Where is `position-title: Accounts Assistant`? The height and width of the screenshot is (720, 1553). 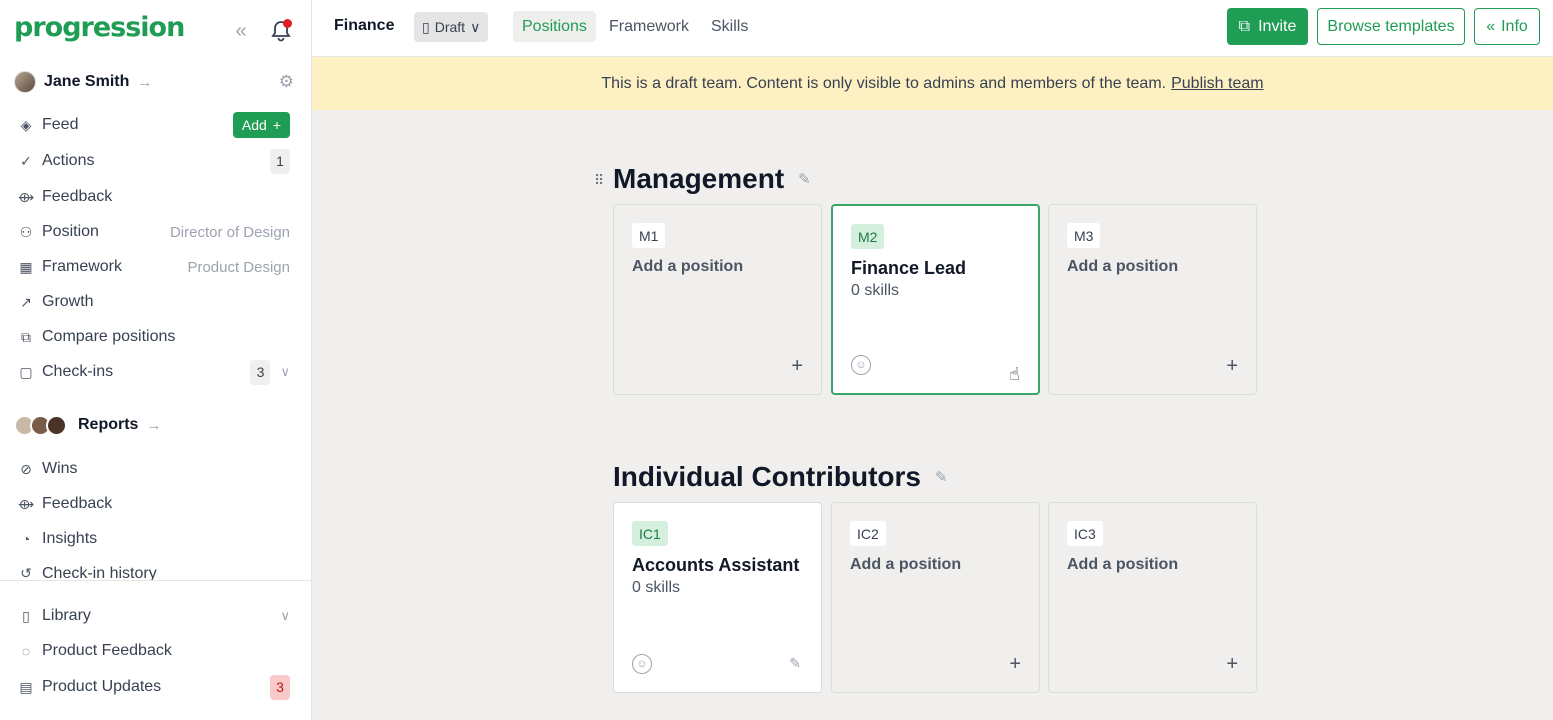 position-title: Accounts Assistant is located at coordinates (716, 565).